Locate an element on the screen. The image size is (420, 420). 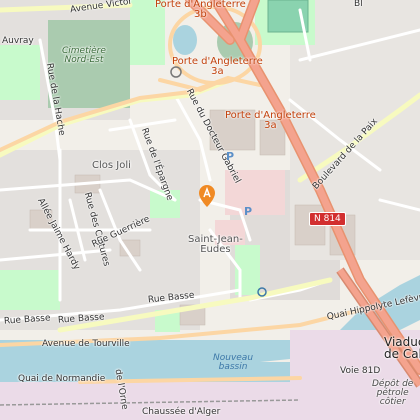
porte-3a-top-label: Porte d'Angleterre 3a is located at coordinates (217, 66).